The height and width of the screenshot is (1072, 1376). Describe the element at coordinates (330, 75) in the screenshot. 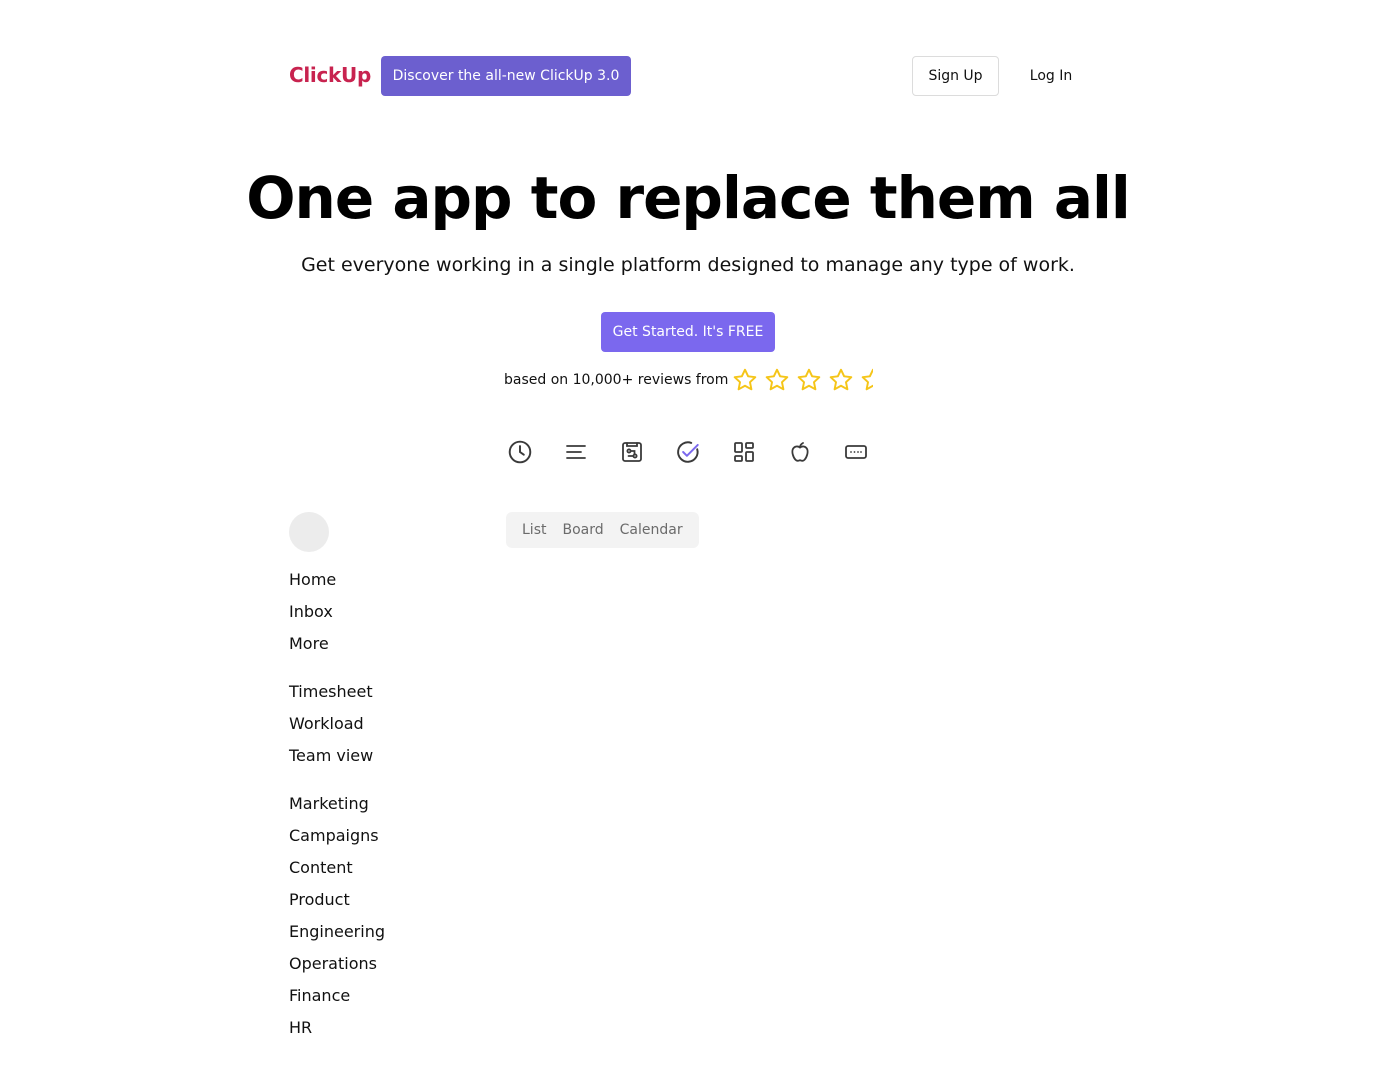

I see `brand-logo: ClickUp` at that location.